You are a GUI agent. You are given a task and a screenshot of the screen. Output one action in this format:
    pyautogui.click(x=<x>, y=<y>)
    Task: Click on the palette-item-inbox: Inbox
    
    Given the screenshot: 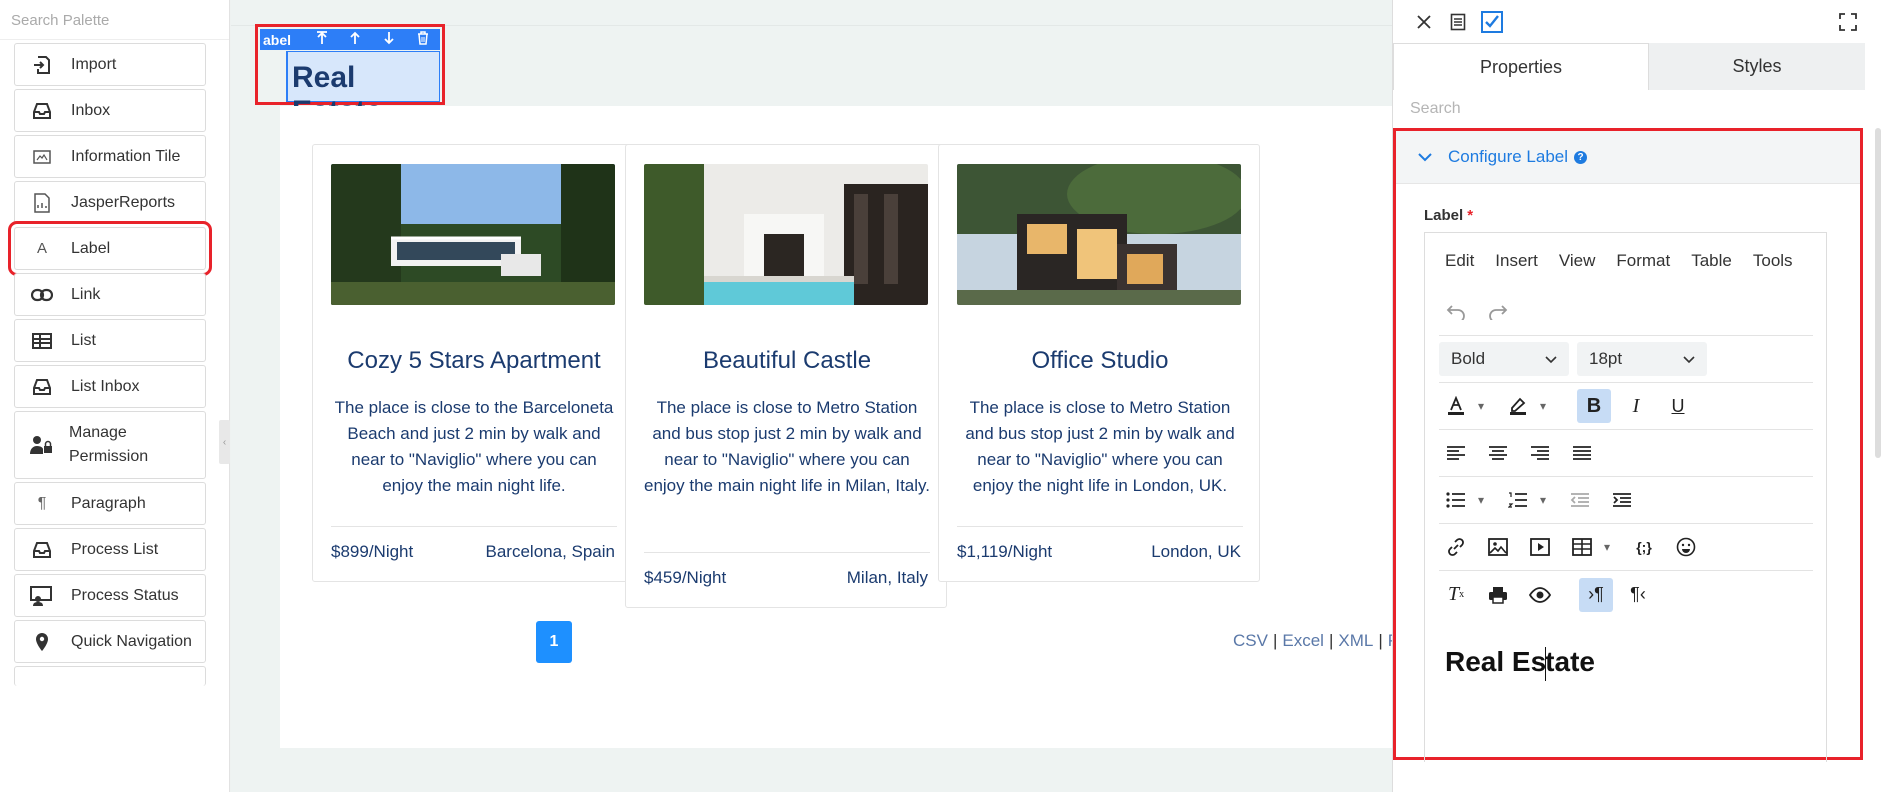 What is the action you would take?
    pyautogui.click(x=110, y=110)
    